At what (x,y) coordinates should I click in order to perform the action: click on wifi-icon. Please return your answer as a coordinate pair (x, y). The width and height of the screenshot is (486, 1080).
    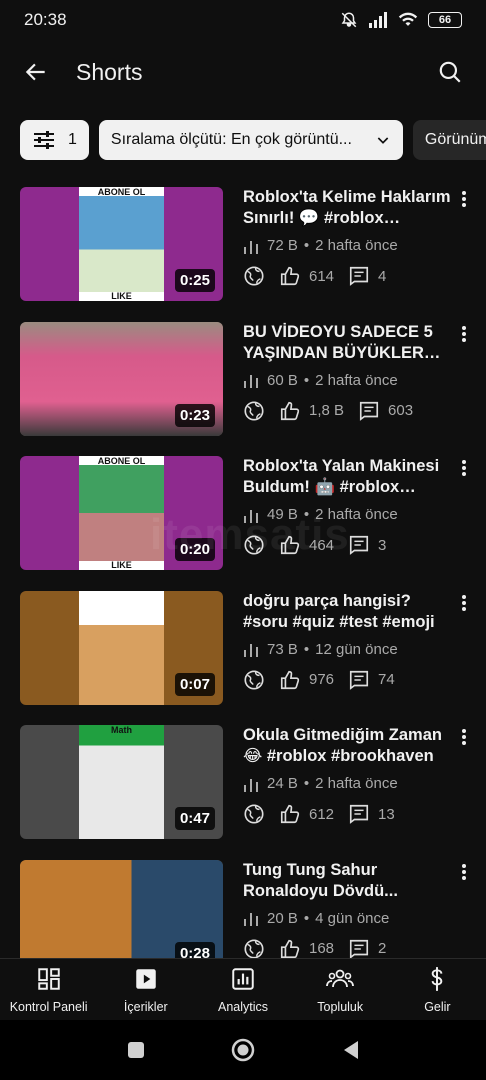
    Looking at the image, I should click on (408, 19).